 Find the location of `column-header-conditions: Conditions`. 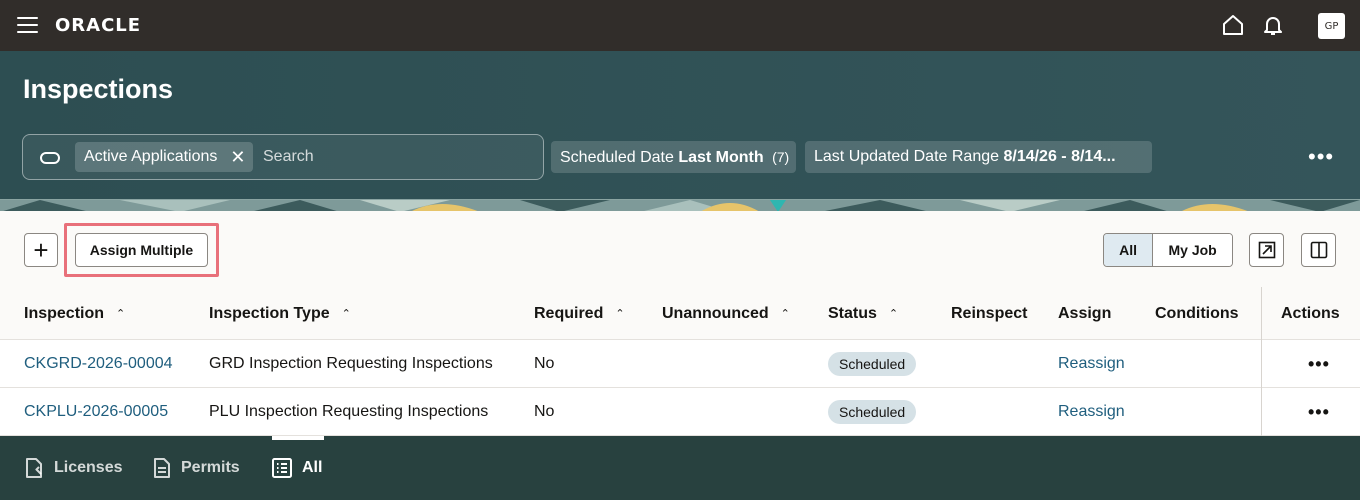

column-header-conditions: Conditions is located at coordinates (1197, 313).